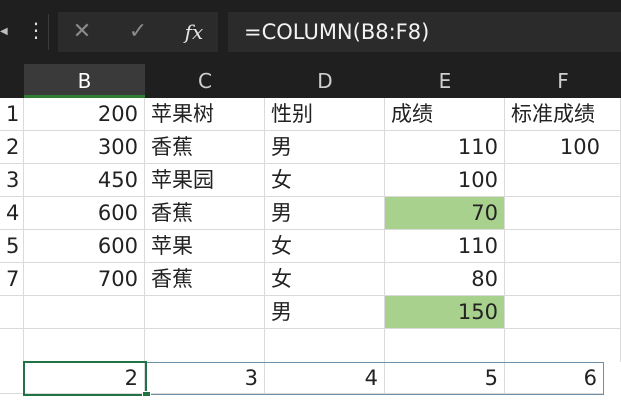 This screenshot has width=621, height=420. I want to click on cell: 标准成绩, so click(563, 114).